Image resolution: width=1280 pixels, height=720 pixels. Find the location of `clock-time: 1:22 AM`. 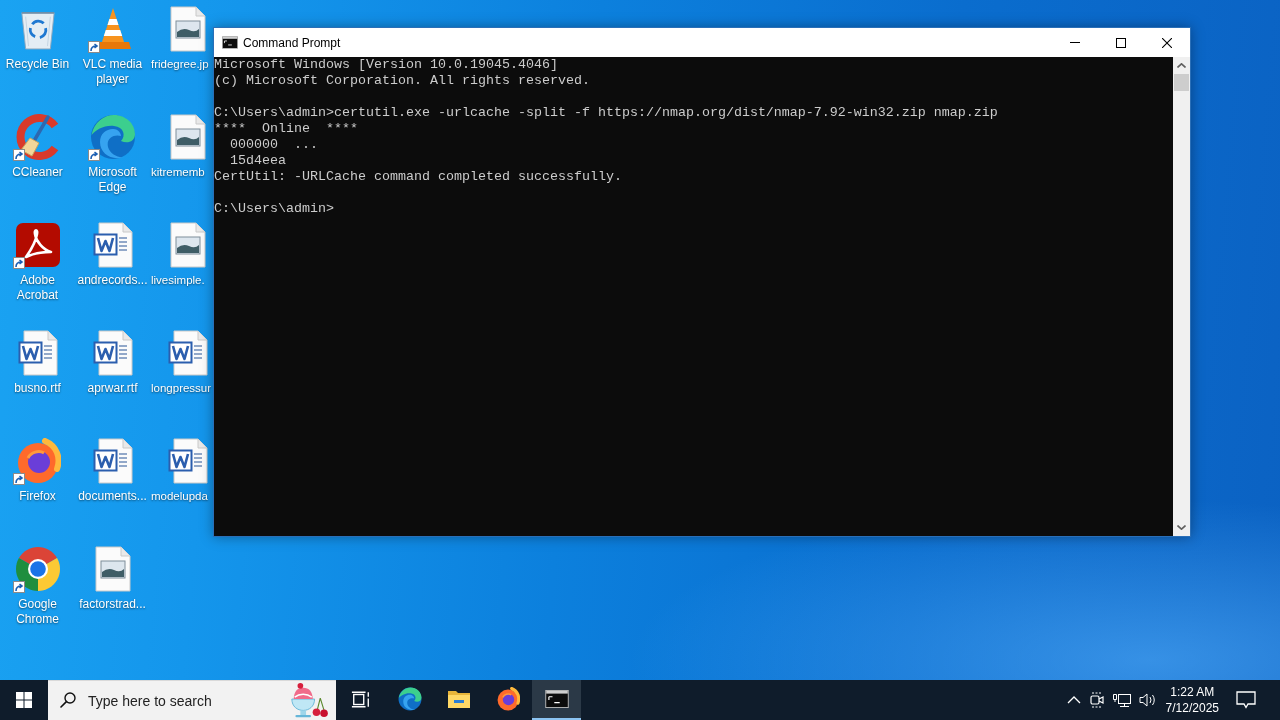

clock-time: 1:22 AM is located at coordinates (1192, 692).